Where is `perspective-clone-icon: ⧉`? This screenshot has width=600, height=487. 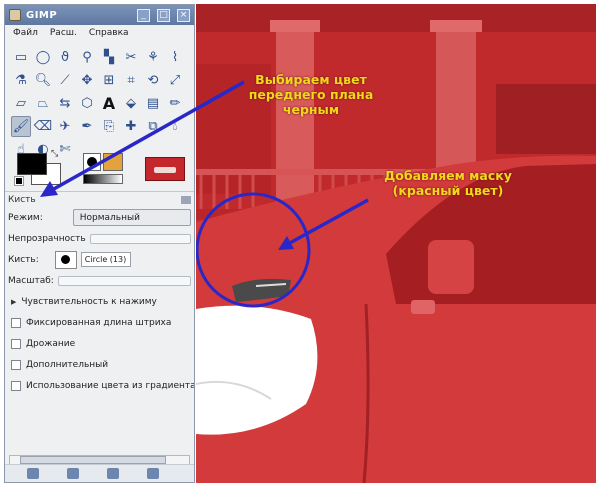 perspective-clone-icon: ⧉ is located at coordinates (153, 126).